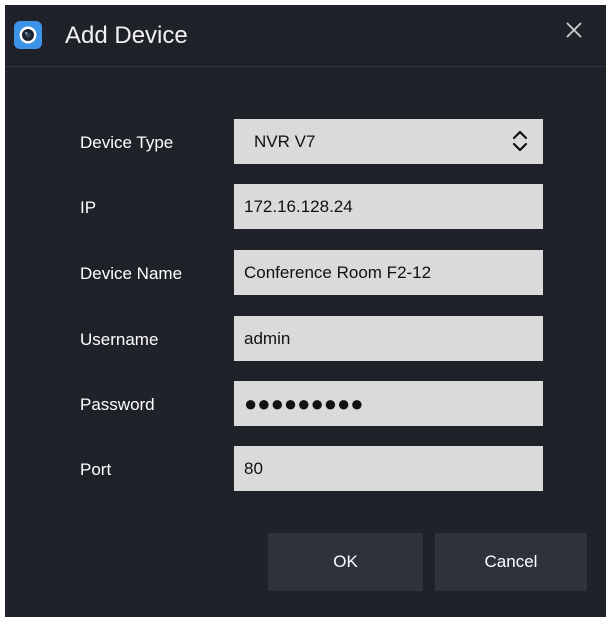  I want to click on ip-label: IP, so click(88, 207).